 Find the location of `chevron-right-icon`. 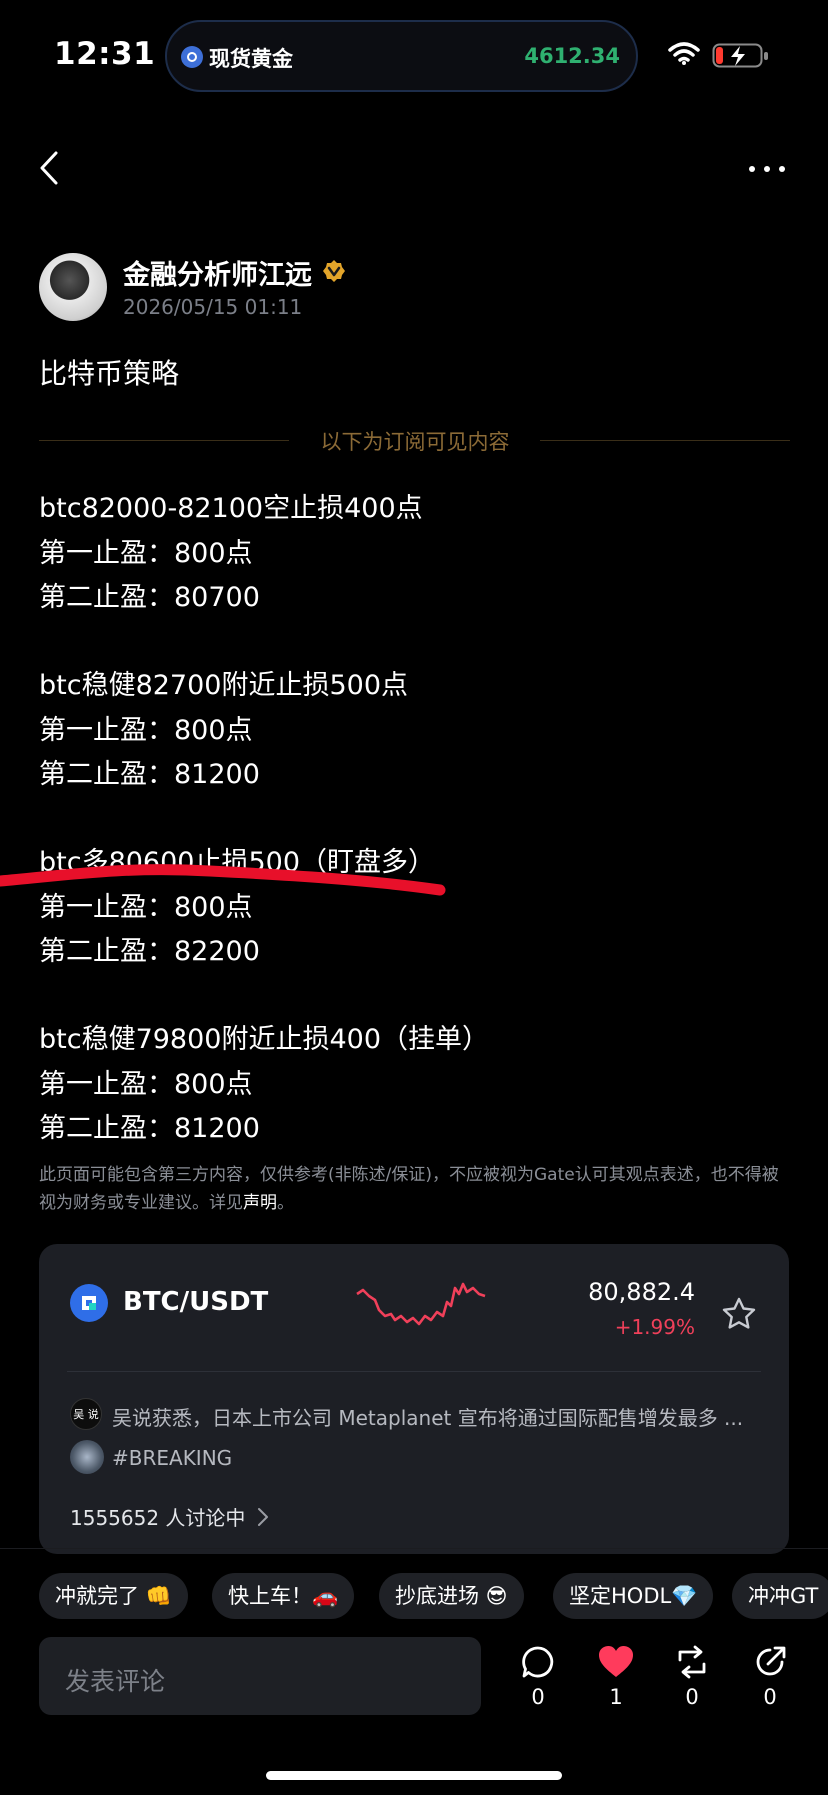

chevron-right-icon is located at coordinates (263, 1517).